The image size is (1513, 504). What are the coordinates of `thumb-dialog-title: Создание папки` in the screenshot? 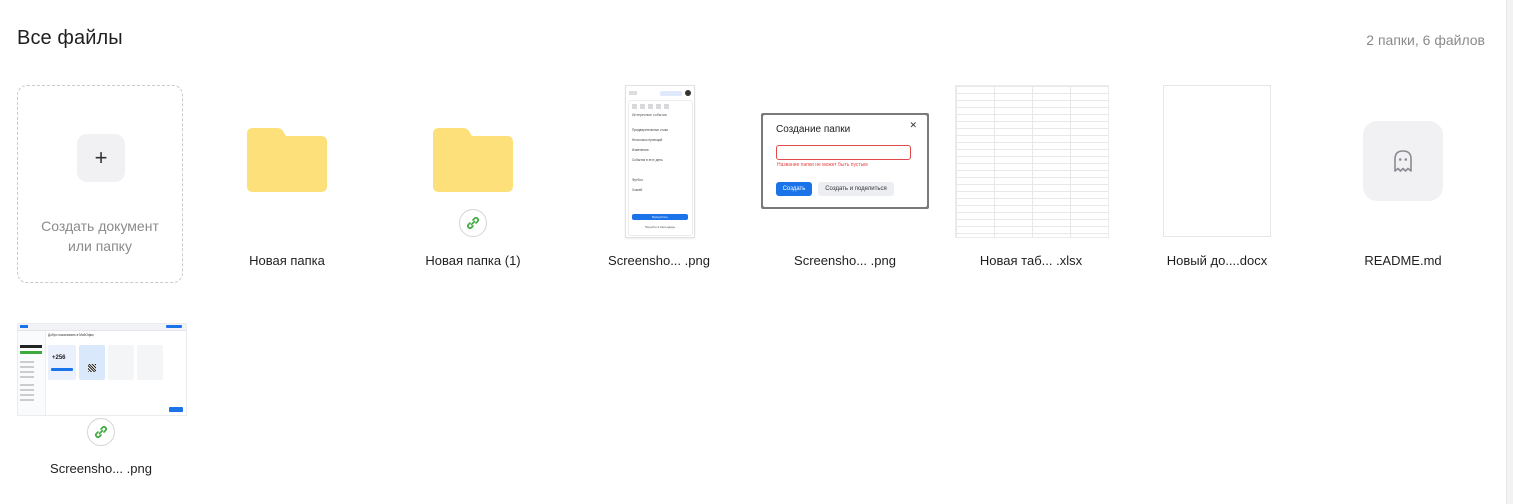 It's located at (813, 129).